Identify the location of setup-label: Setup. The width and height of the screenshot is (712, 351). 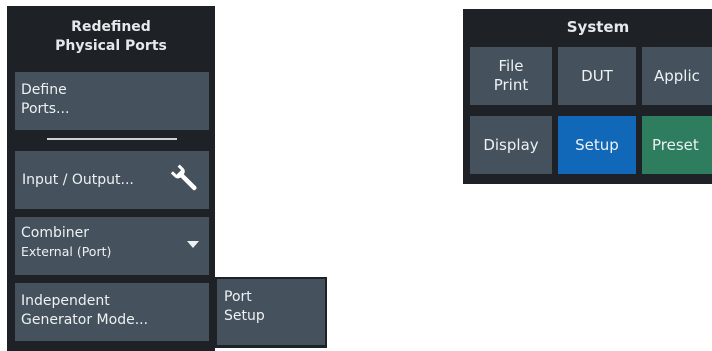
(597, 144).